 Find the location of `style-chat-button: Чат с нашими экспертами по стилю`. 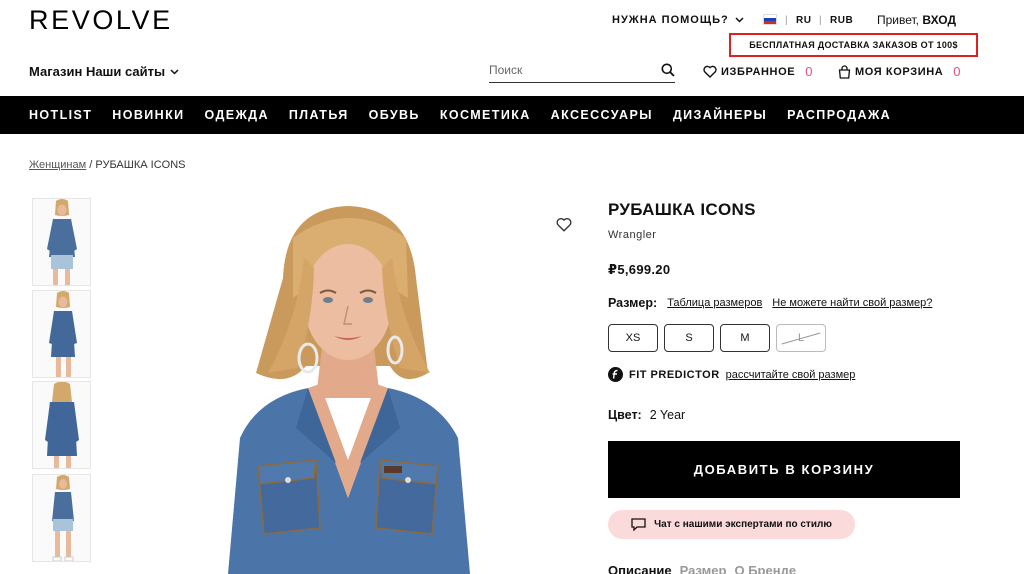

style-chat-button: Чат с нашими экспертами по стилю is located at coordinates (731, 524).